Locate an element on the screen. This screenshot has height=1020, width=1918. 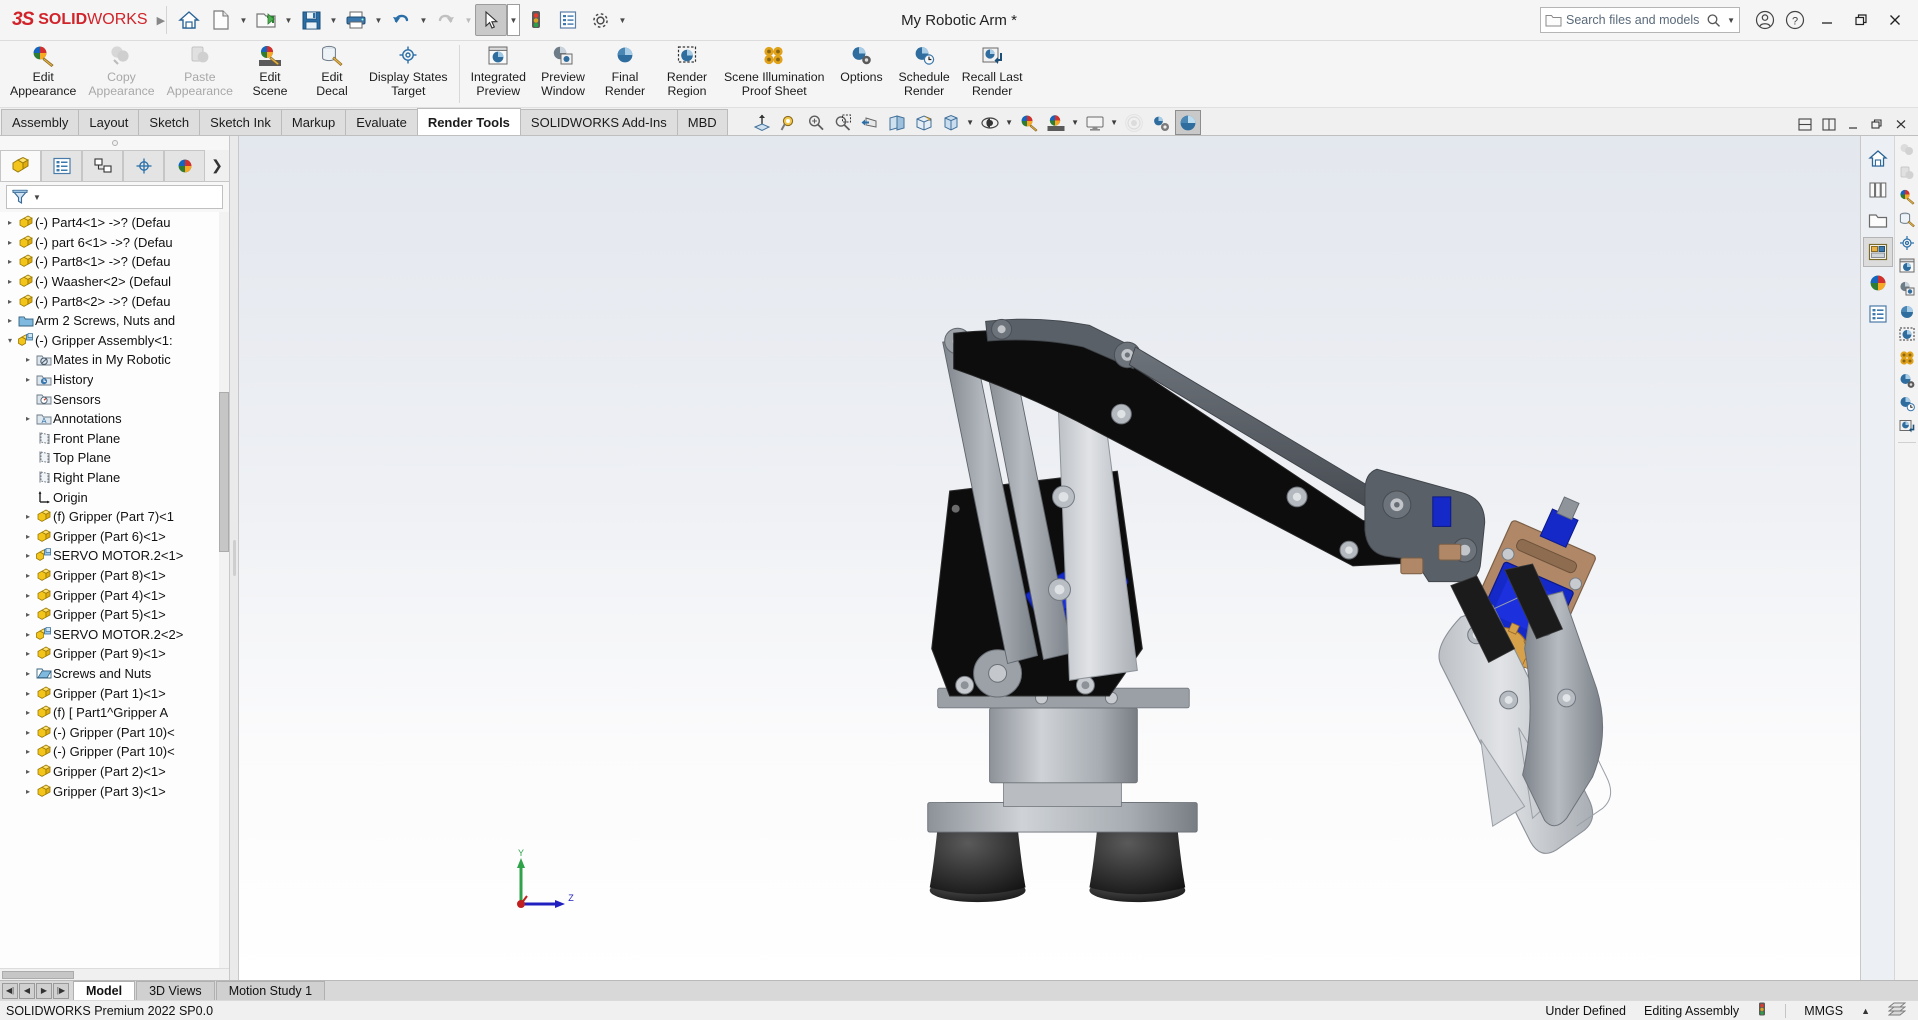
zoom-in-out-icon is located at coordinates (816, 122).